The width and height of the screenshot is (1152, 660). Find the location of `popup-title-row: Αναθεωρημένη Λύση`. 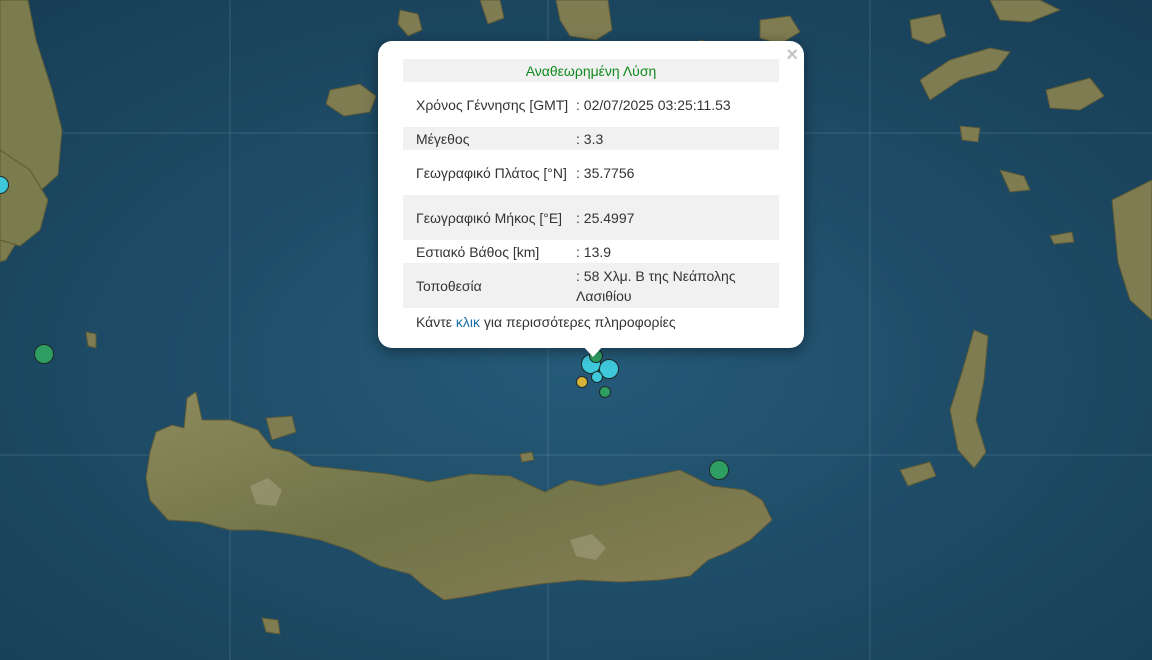

popup-title-row: Αναθεωρημένη Λύση is located at coordinates (591, 70).